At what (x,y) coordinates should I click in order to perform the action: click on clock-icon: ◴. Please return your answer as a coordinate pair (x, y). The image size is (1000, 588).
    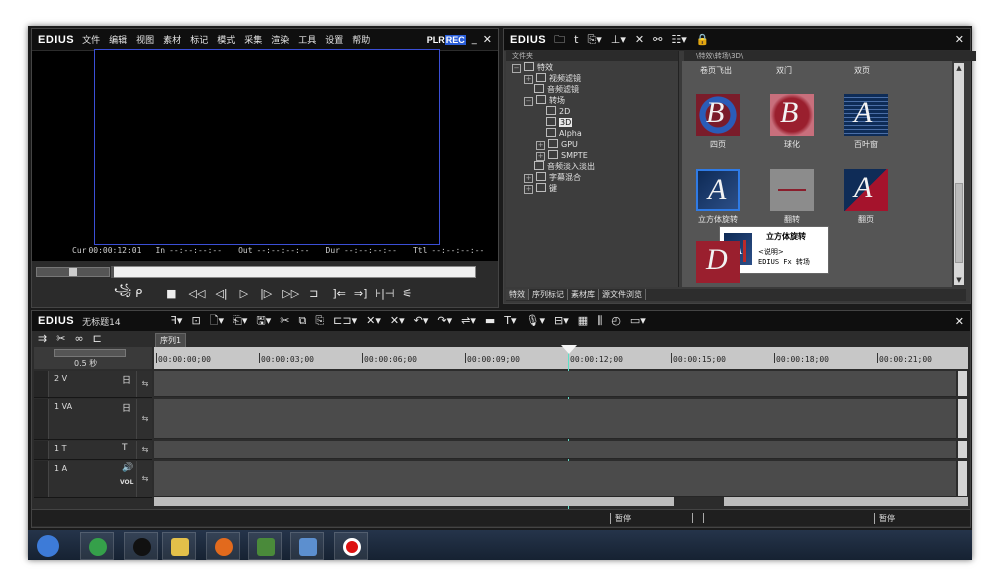
    Looking at the image, I should click on (616, 321).